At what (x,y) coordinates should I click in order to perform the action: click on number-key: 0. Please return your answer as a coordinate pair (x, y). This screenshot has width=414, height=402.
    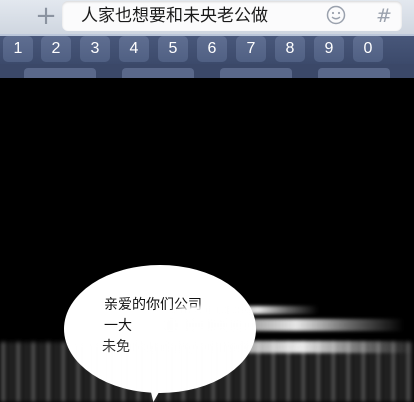
    Looking at the image, I should click on (368, 49).